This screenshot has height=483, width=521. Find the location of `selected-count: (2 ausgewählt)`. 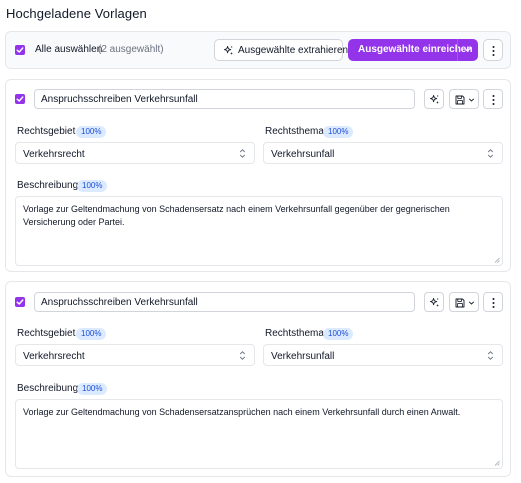

selected-count: (2 ausgewählt) is located at coordinates (131, 49).